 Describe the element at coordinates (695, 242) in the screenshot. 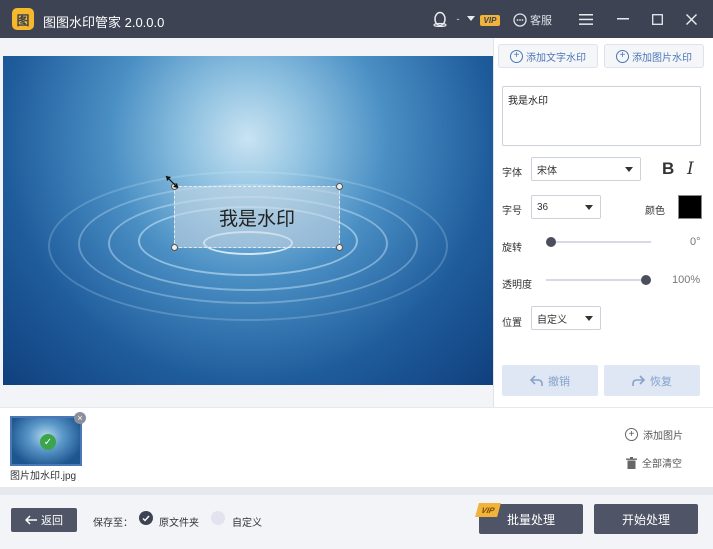

I see `rotate-value: 0°` at that location.